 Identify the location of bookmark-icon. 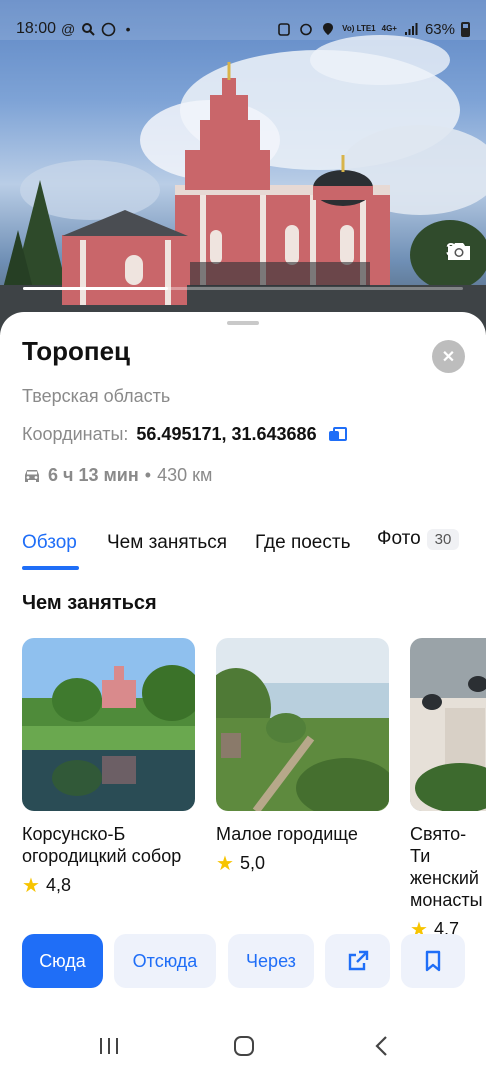
(433, 961).